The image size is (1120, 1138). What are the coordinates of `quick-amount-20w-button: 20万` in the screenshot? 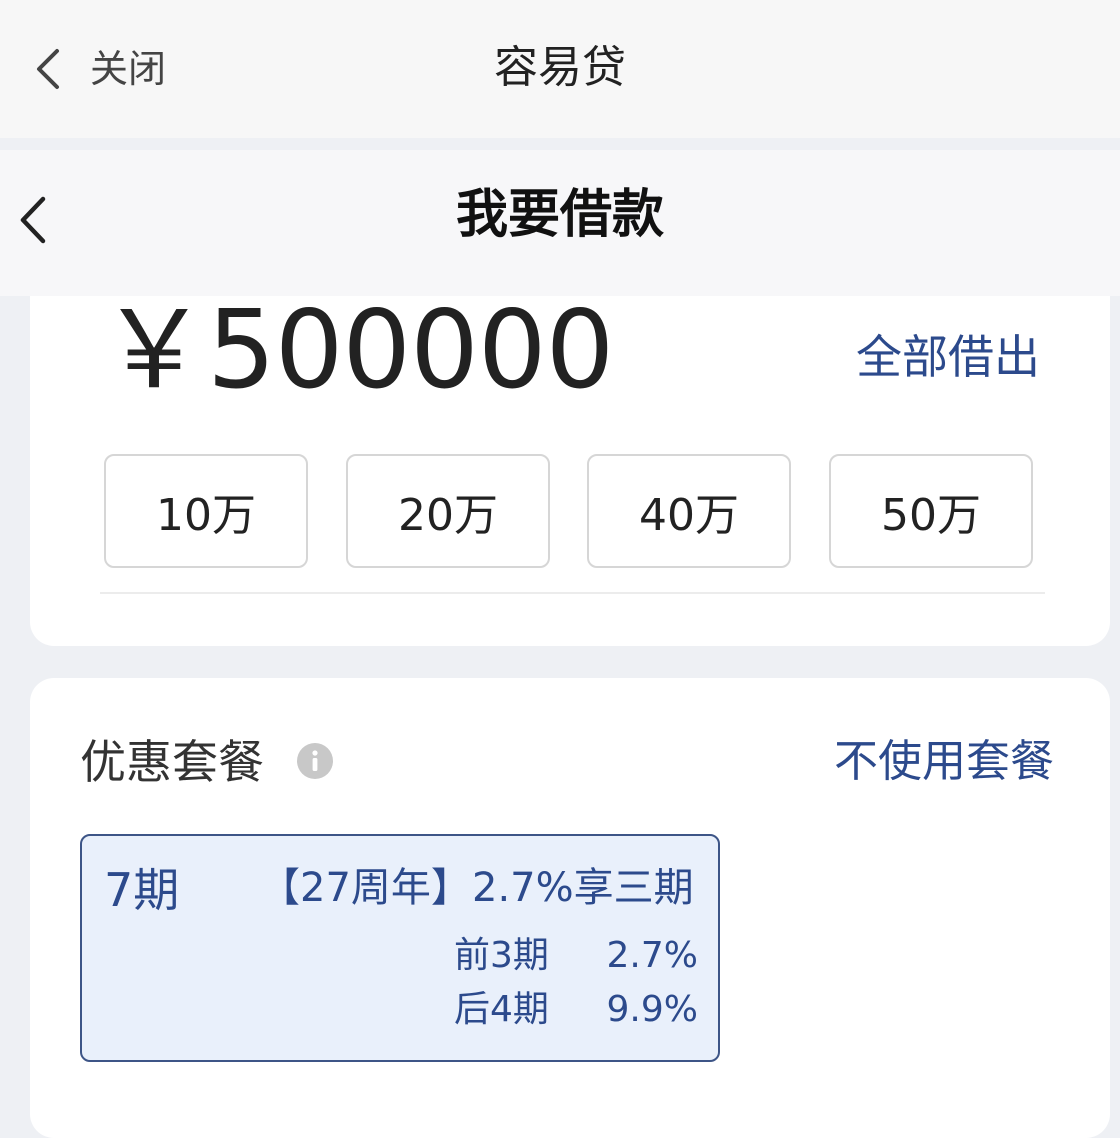 It's located at (448, 511).